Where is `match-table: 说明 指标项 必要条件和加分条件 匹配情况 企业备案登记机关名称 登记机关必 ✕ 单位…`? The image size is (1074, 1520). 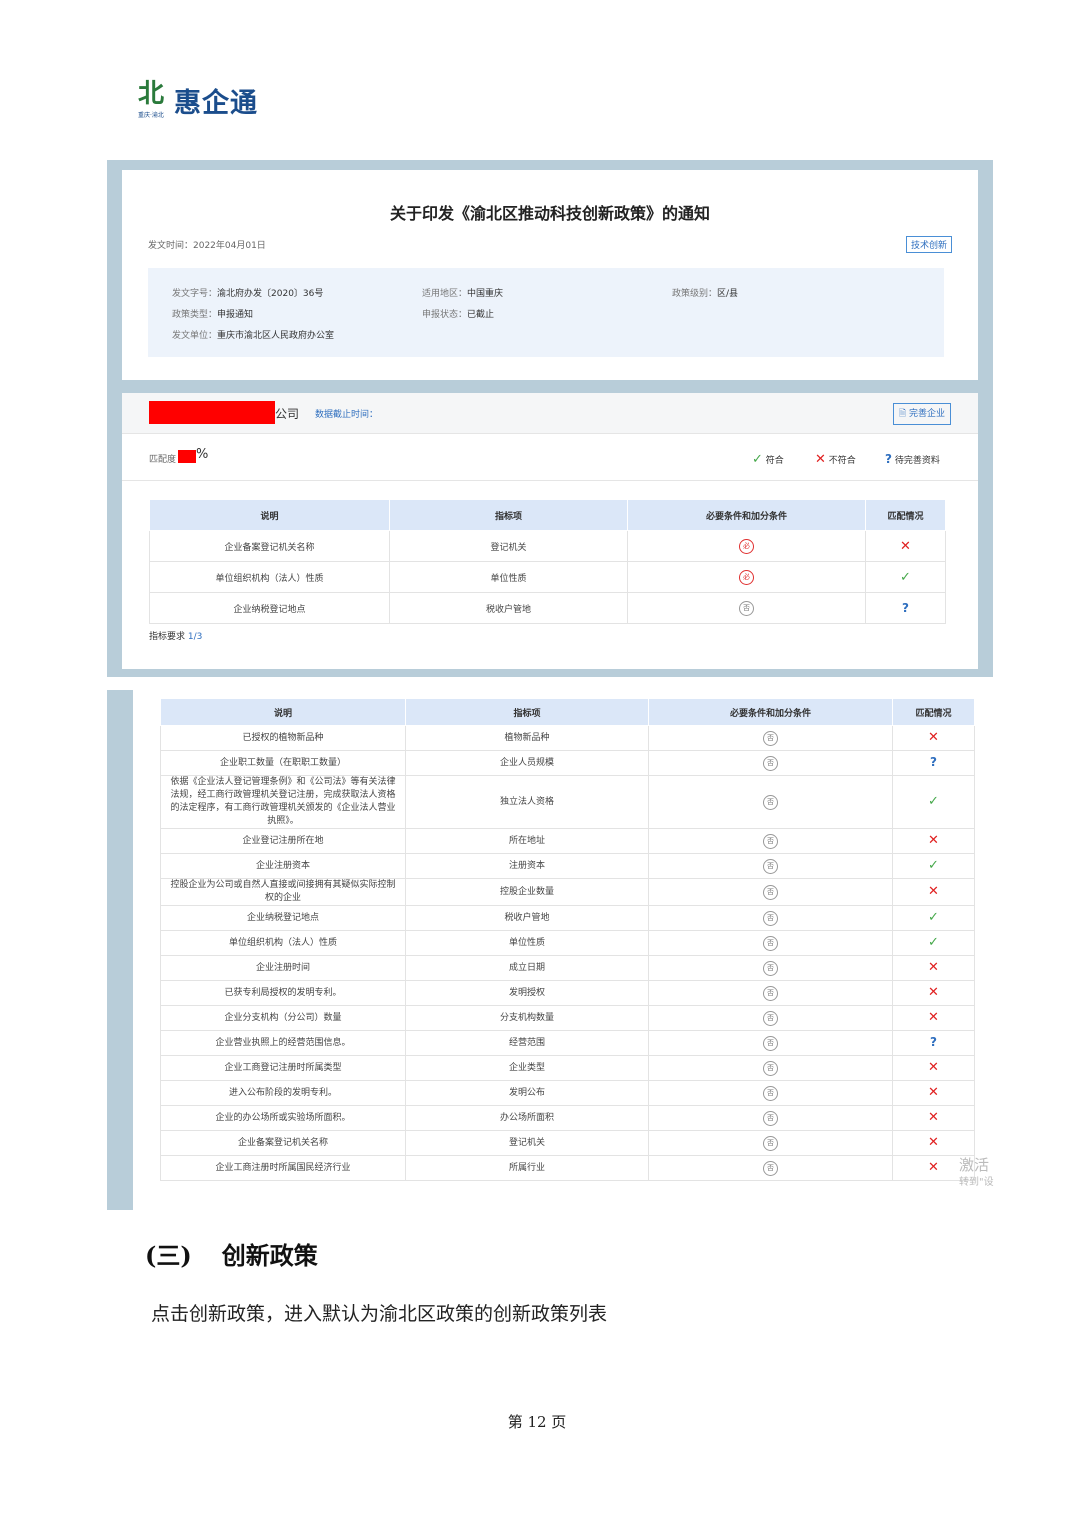
match-table: 说明 指标项 必要条件和加分条件 匹配情况 企业备案登记机关名称 登记机关必 ✕ 单位… is located at coordinates (547, 561).